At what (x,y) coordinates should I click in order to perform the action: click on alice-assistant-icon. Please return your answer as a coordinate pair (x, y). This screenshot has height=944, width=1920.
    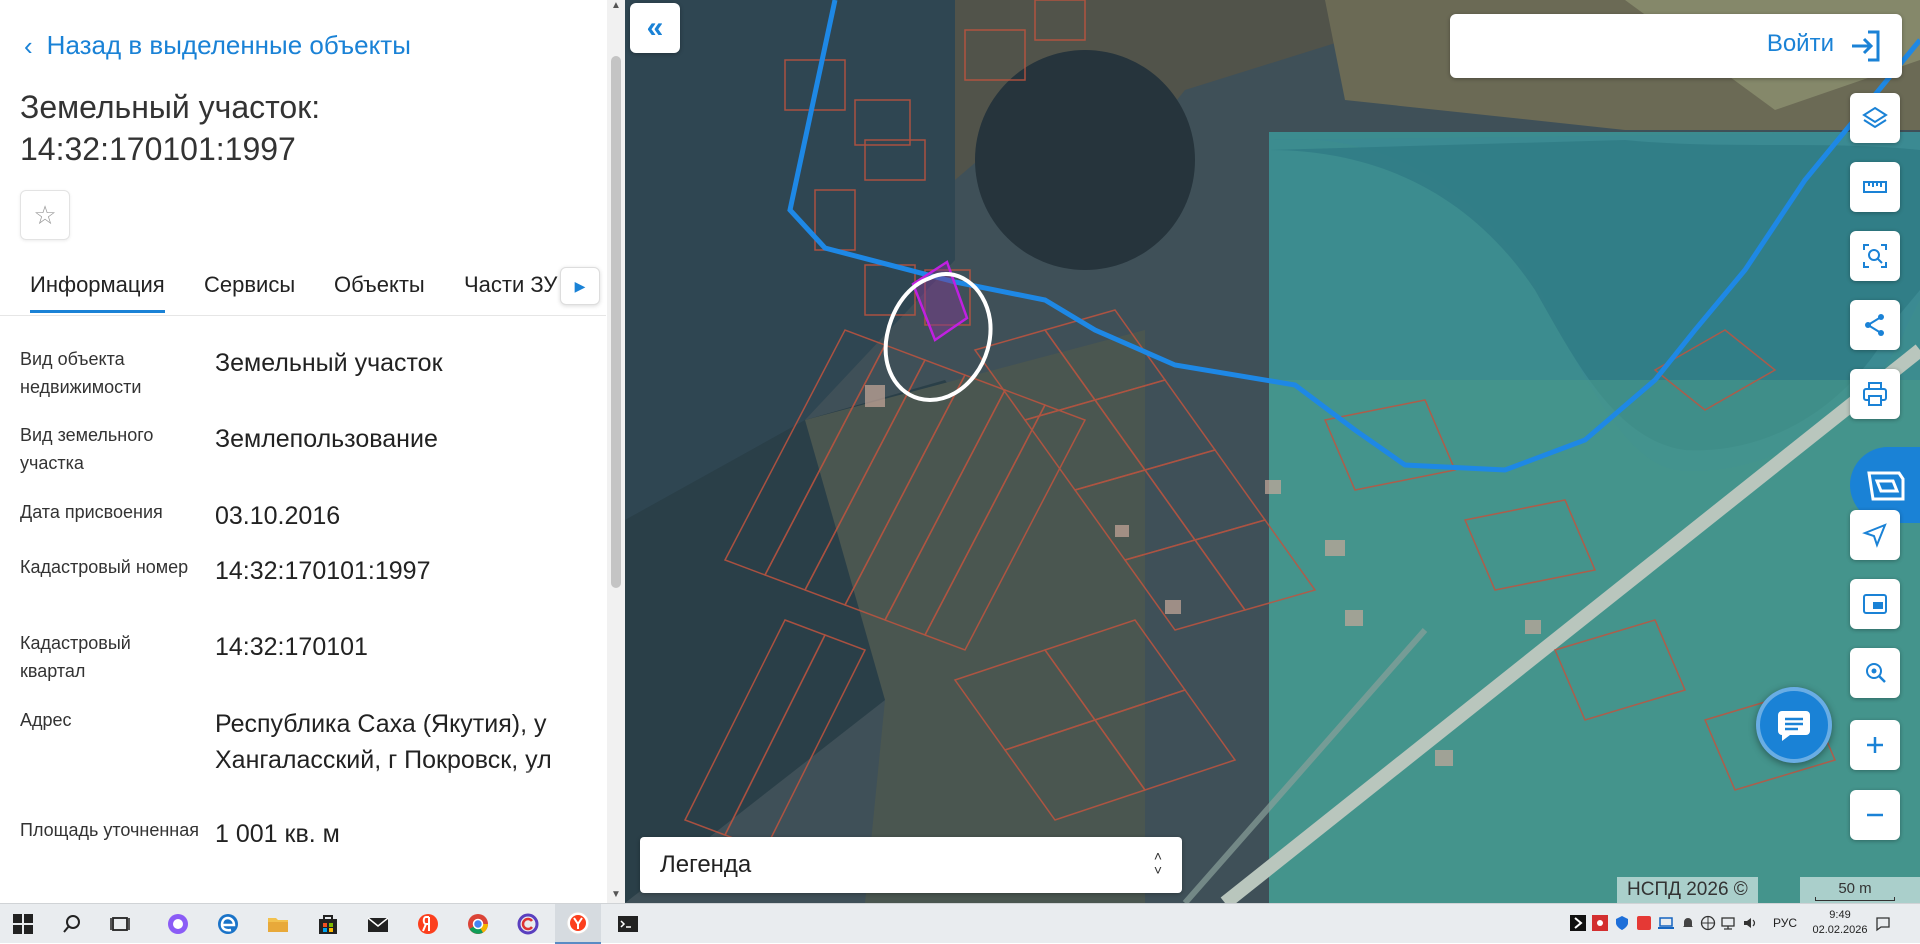
    Looking at the image, I should click on (178, 924).